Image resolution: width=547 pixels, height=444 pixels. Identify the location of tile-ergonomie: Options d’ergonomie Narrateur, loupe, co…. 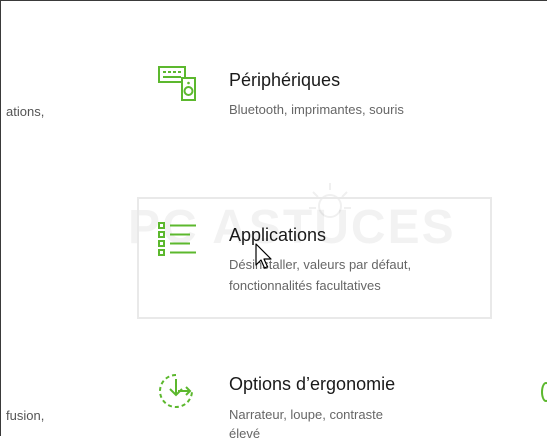
(320, 404).